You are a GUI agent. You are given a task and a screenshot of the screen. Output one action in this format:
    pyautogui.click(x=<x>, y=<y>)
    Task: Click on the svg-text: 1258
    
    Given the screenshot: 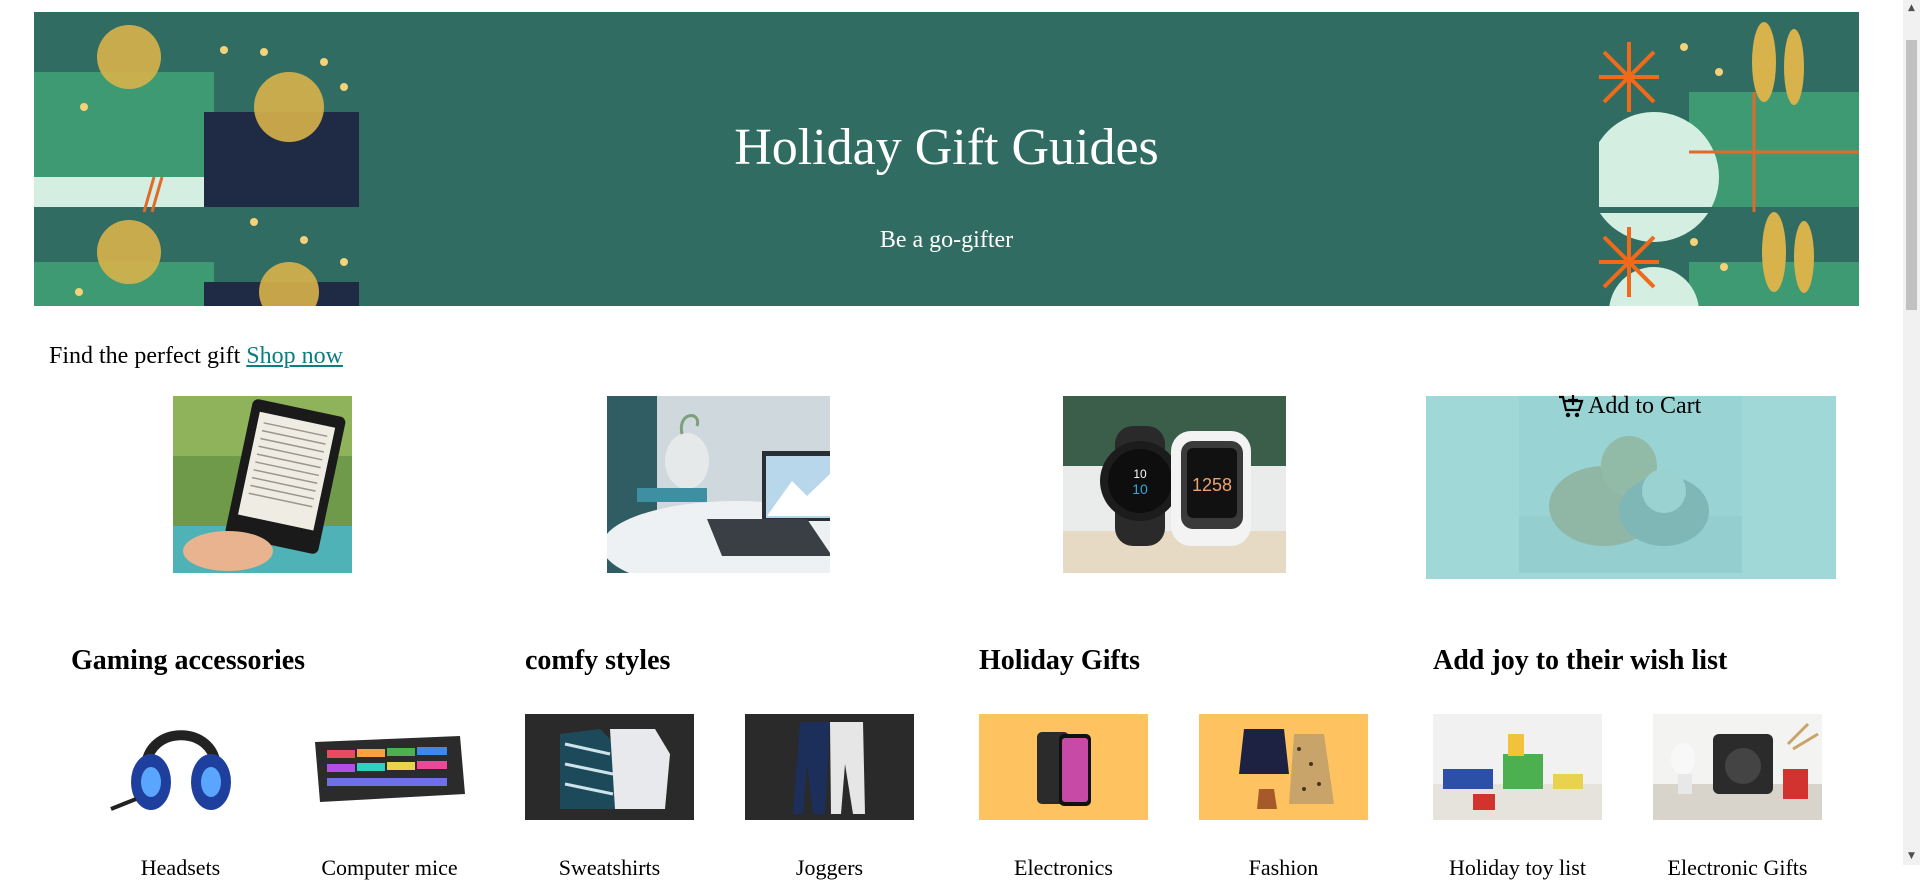 What is the action you would take?
    pyautogui.click(x=1212, y=485)
    